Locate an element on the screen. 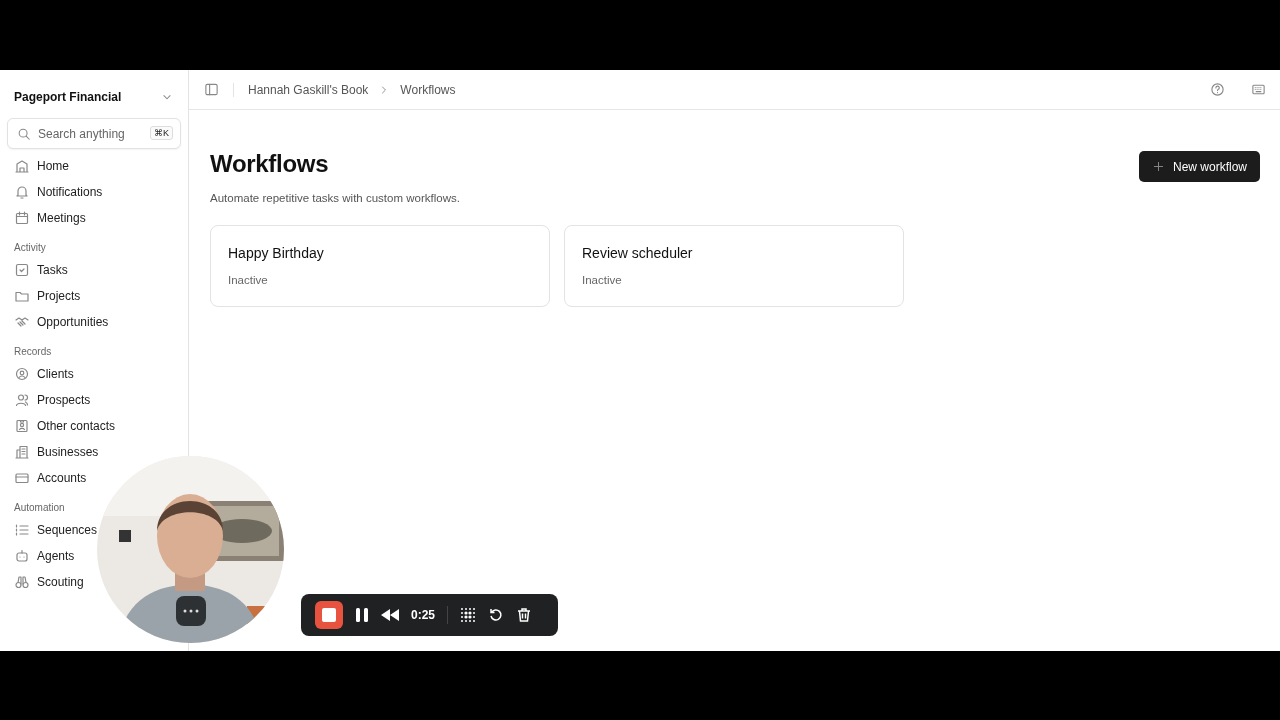  bell-icon is located at coordinates (22, 192).